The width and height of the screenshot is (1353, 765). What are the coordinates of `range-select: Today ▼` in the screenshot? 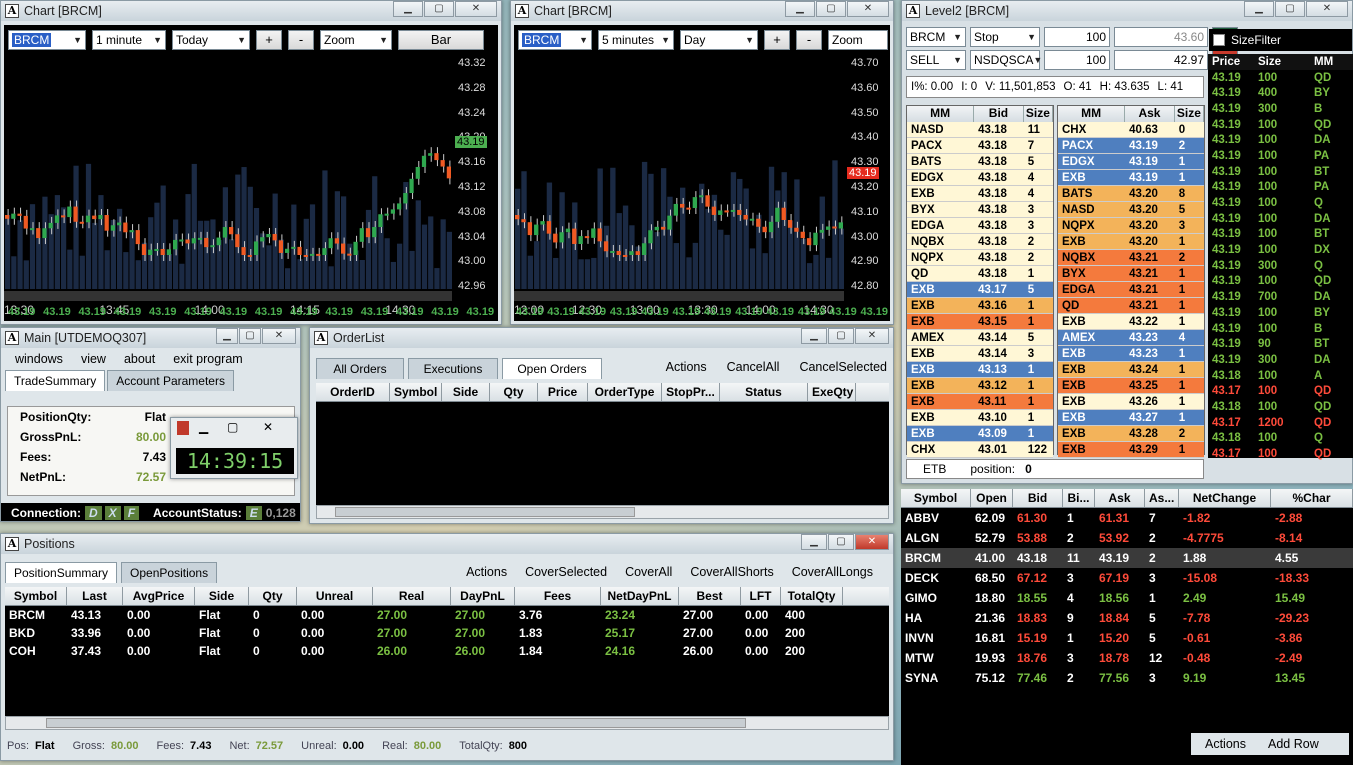 It's located at (211, 40).